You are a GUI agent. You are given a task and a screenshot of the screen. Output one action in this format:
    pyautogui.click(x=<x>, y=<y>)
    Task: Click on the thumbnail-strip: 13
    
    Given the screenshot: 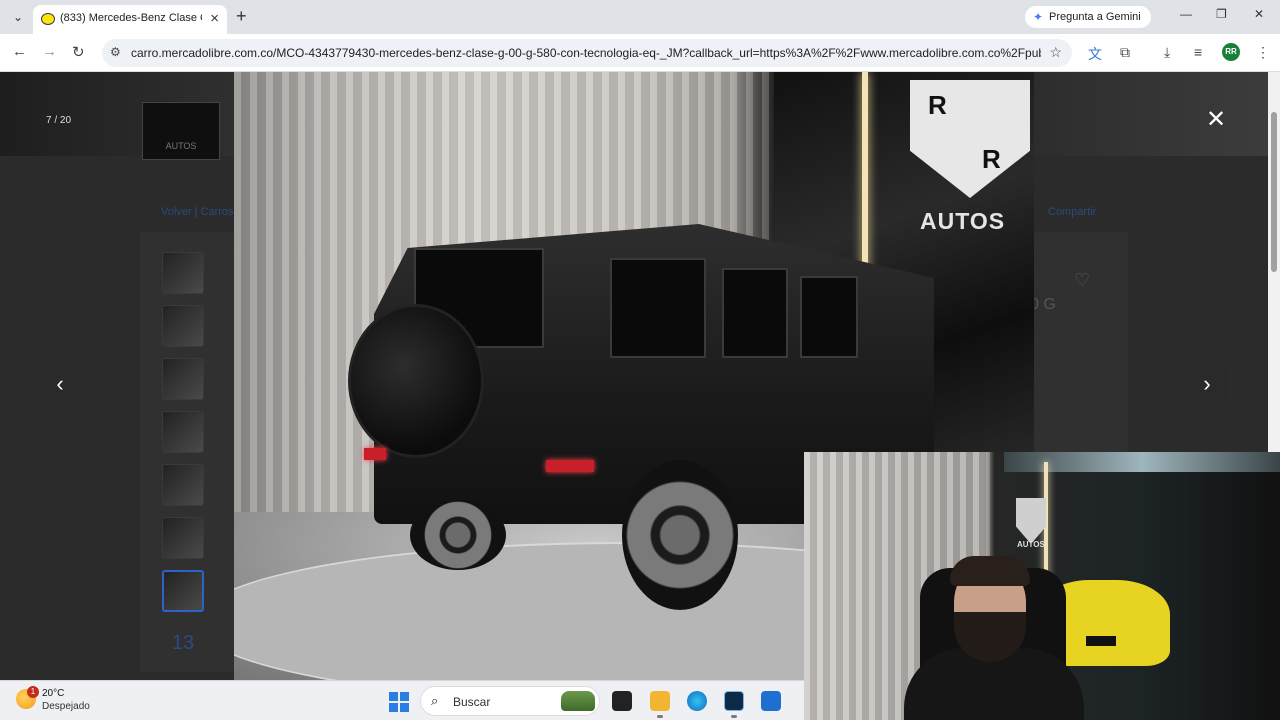 What is the action you would take?
    pyautogui.click(x=185, y=457)
    